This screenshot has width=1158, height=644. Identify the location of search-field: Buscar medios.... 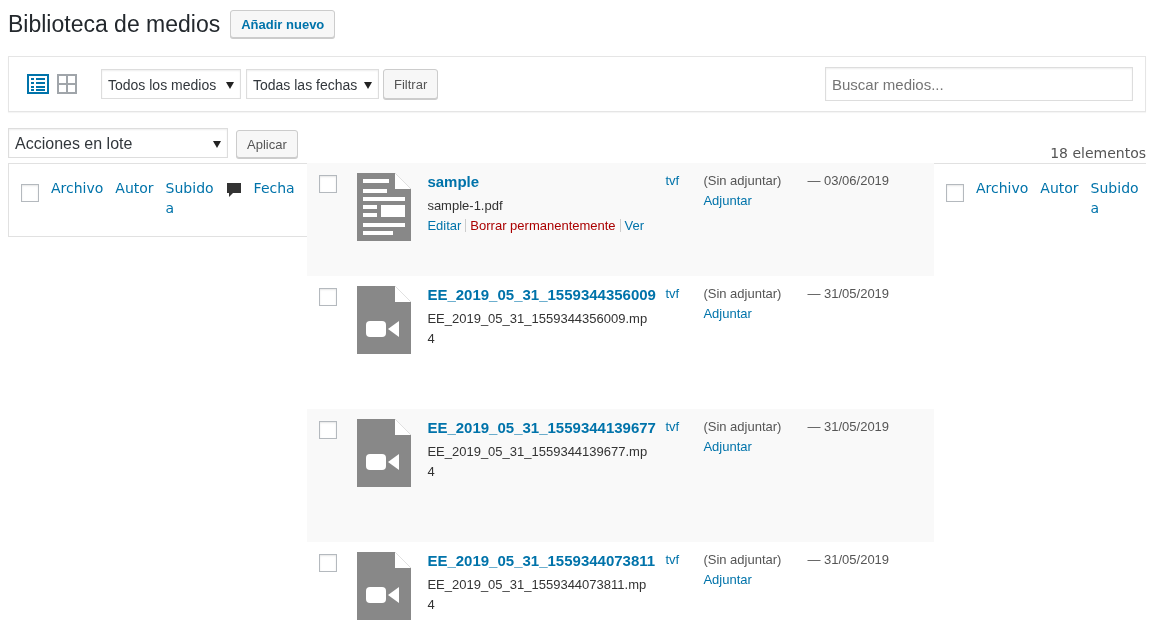
(979, 84).